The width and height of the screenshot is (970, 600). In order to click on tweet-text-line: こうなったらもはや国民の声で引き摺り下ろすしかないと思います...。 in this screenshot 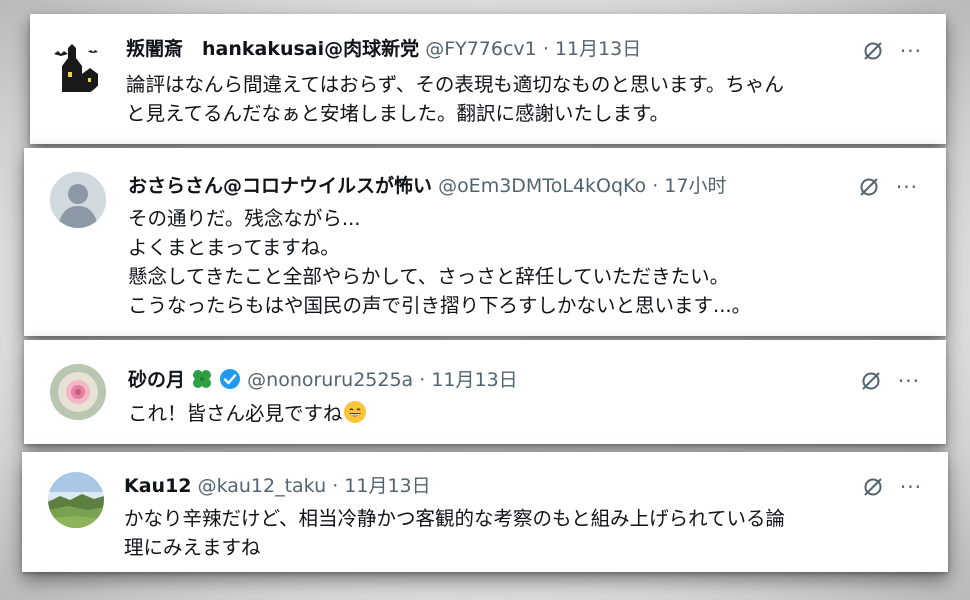, I will do `click(440, 305)`.